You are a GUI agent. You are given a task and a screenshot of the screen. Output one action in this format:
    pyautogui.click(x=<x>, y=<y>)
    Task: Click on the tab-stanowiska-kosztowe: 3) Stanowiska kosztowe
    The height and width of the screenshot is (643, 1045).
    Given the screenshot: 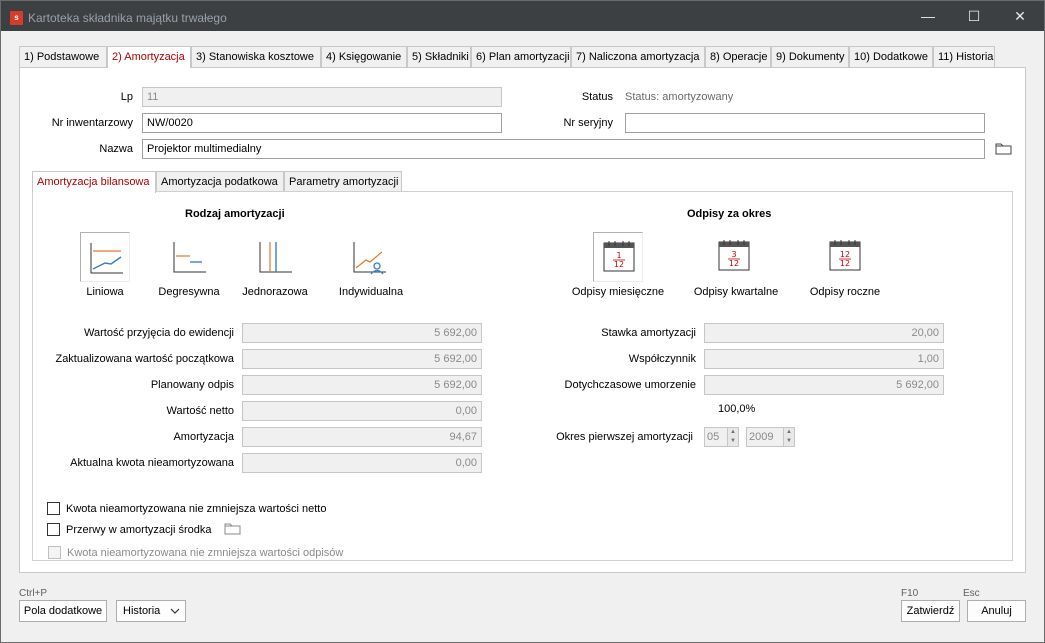 What is the action you would take?
    pyautogui.click(x=256, y=56)
    